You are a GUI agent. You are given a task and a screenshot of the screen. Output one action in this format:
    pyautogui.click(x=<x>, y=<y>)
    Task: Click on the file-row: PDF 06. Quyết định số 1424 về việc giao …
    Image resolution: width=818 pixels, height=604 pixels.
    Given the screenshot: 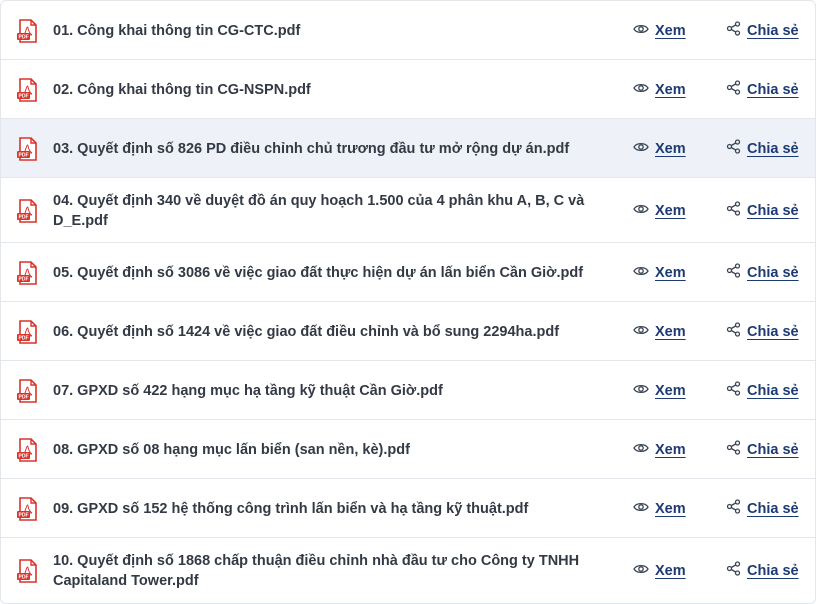 What is the action you would take?
    pyautogui.click(x=408, y=331)
    